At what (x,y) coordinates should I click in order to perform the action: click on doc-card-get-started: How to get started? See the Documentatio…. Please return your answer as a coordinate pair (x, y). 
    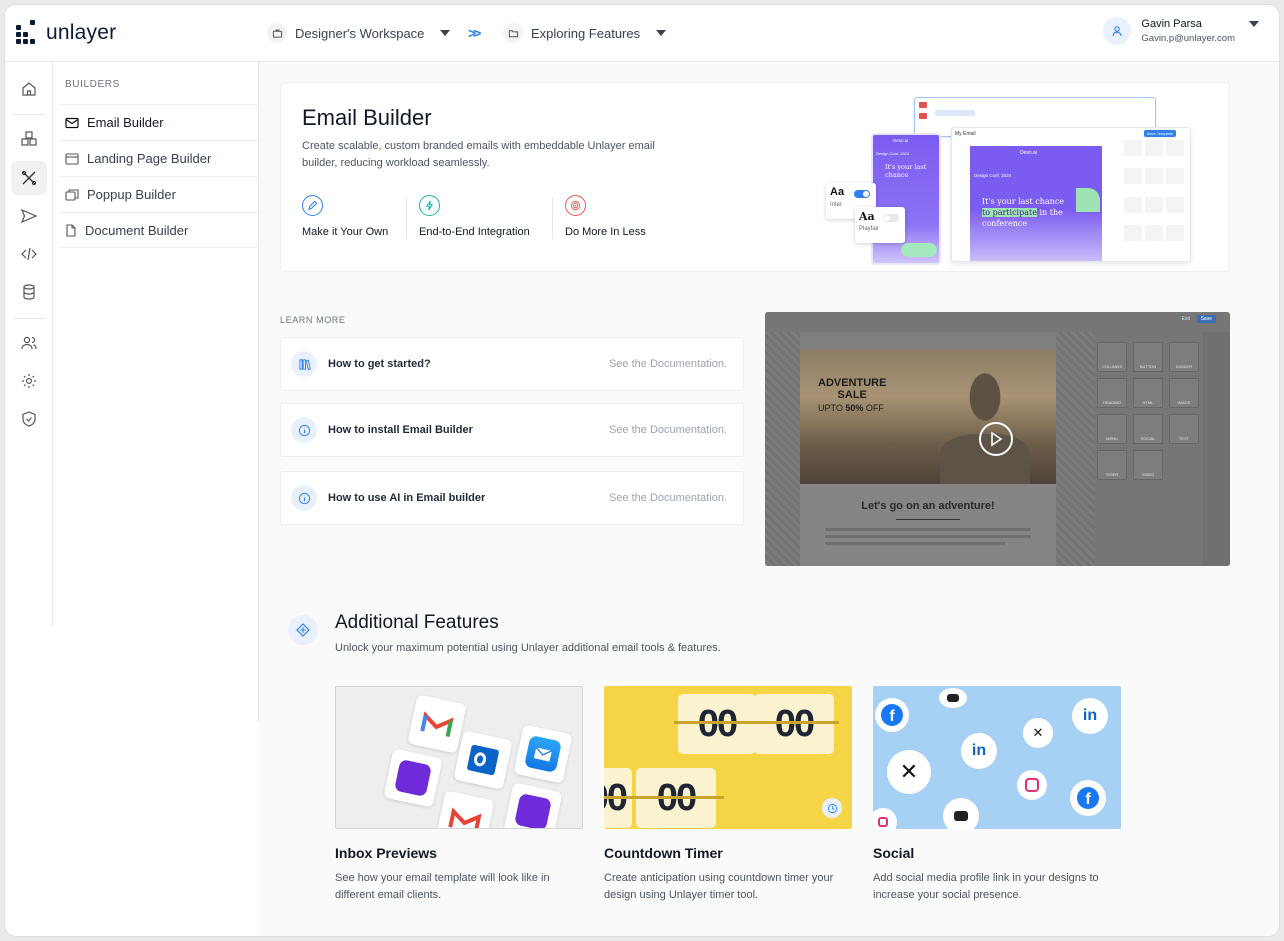
    Looking at the image, I should click on (512, 364).